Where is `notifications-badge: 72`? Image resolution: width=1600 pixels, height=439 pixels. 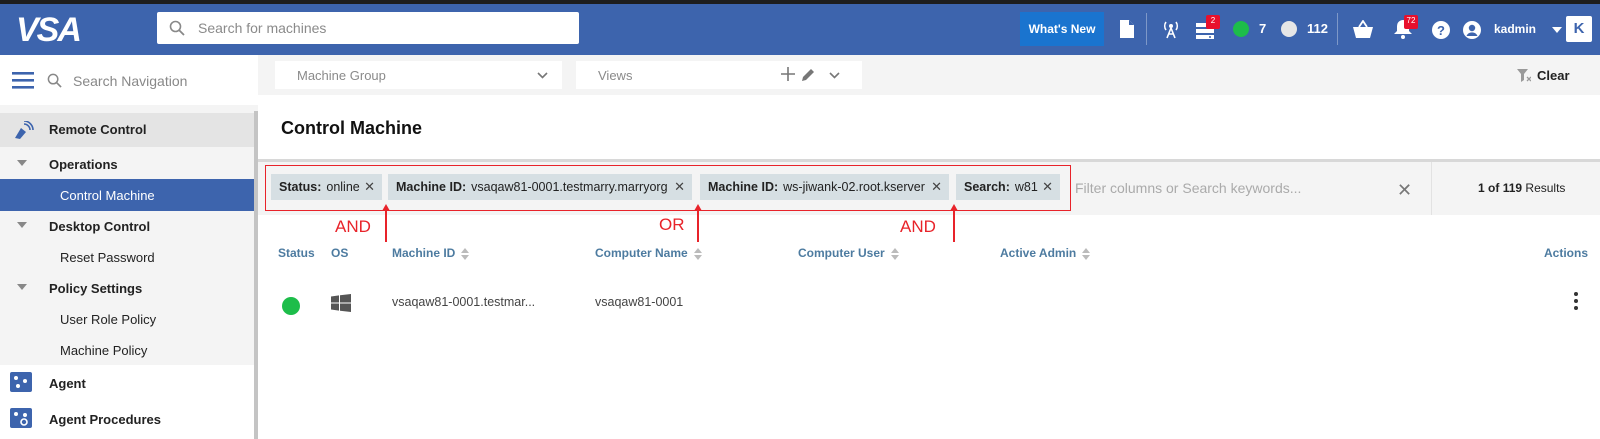
notifications-badge: 72 is located at coordinates (1411, 22).